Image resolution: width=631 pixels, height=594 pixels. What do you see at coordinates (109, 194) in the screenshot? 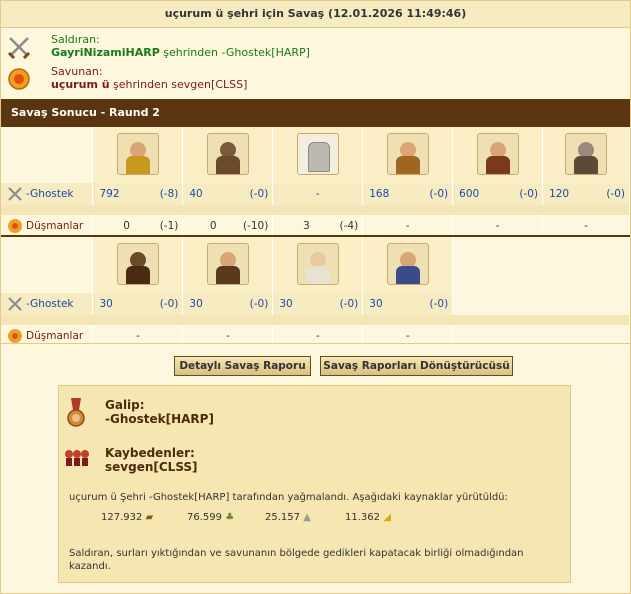
I see `unit-count: 792` at bounding box center [109, 194].